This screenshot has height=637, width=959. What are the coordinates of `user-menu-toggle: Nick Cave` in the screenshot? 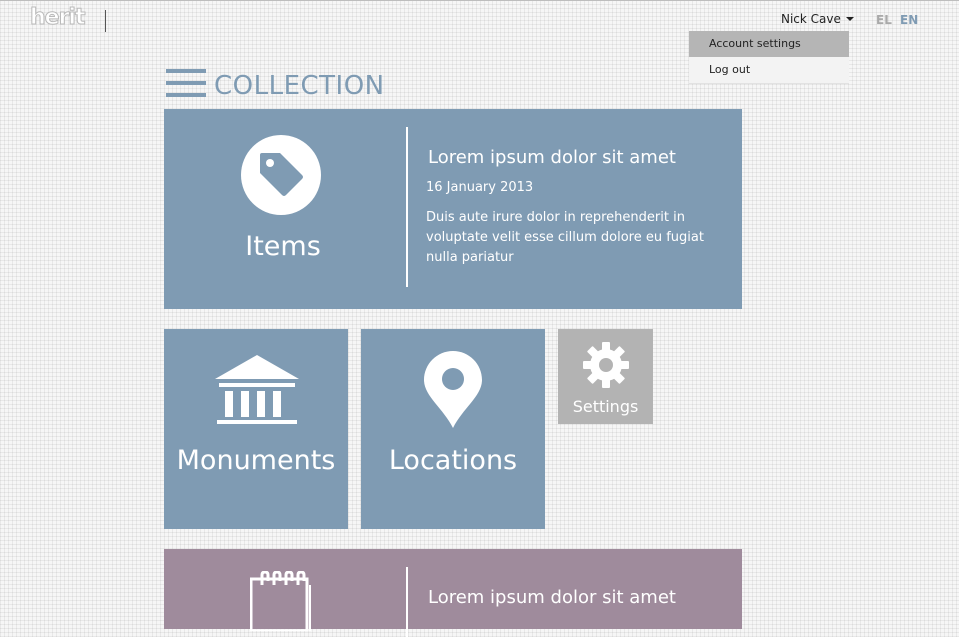 It's located at (817, 19).